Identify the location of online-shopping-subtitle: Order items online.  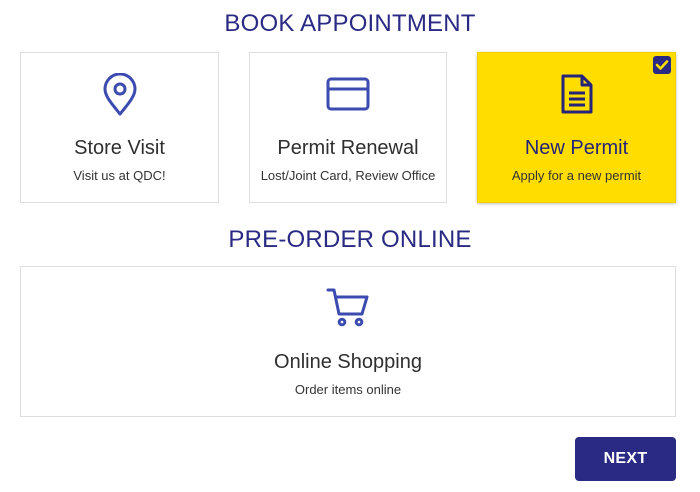
(348, 389).